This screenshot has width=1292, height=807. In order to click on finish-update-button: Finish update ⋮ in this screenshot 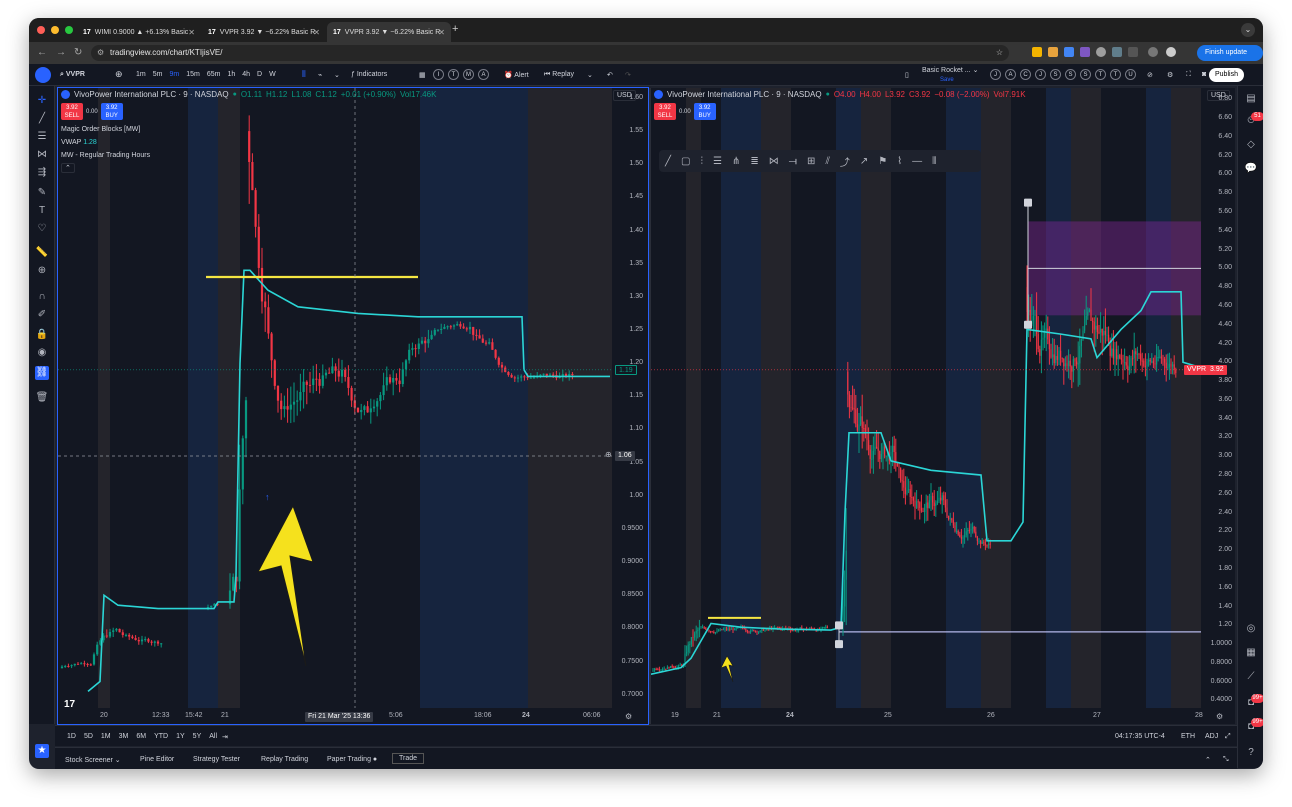, I will do `click(1230, 58)`.